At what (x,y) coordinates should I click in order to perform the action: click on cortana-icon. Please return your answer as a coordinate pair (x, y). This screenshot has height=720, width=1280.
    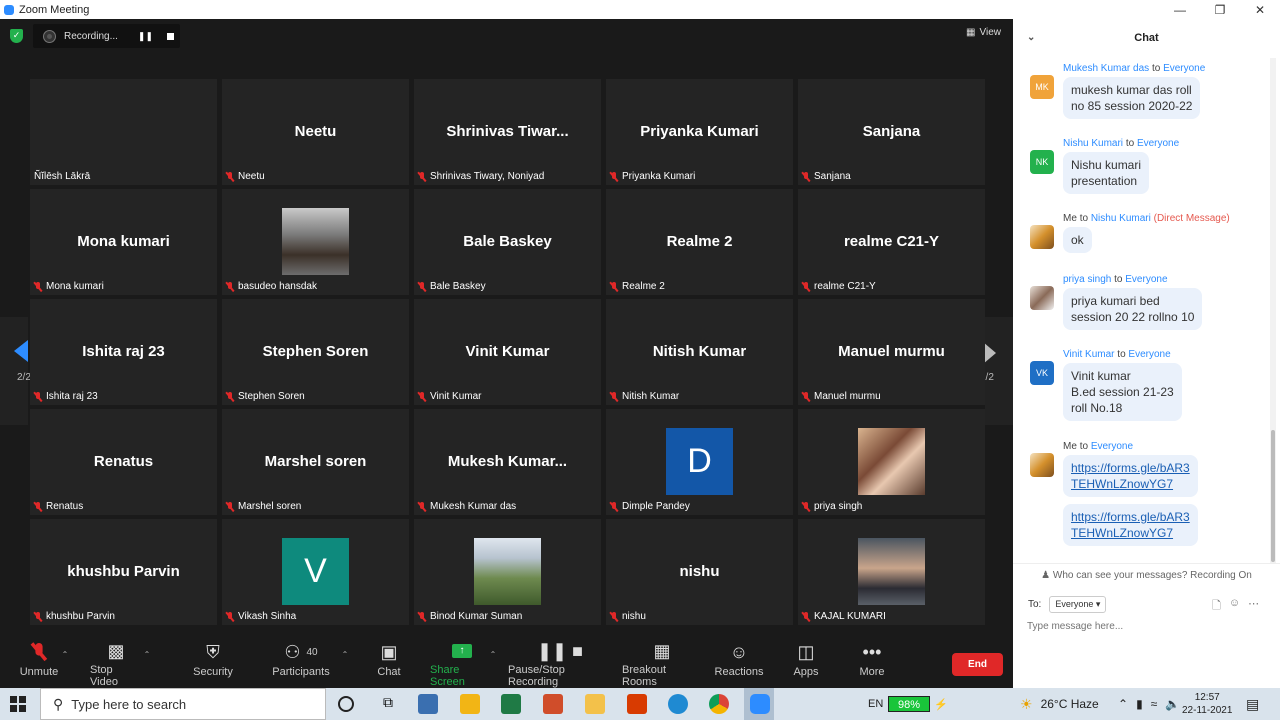
    Looking at the image, I should click on (346, 704).